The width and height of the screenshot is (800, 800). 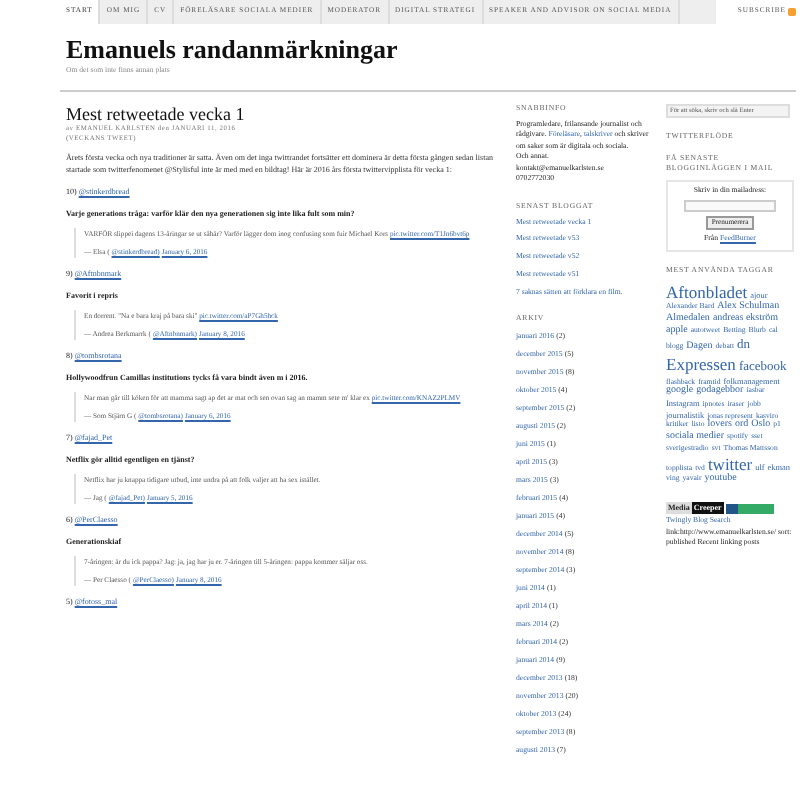 I want to click on tag-link: Expressen, so click(x=701, y=364).